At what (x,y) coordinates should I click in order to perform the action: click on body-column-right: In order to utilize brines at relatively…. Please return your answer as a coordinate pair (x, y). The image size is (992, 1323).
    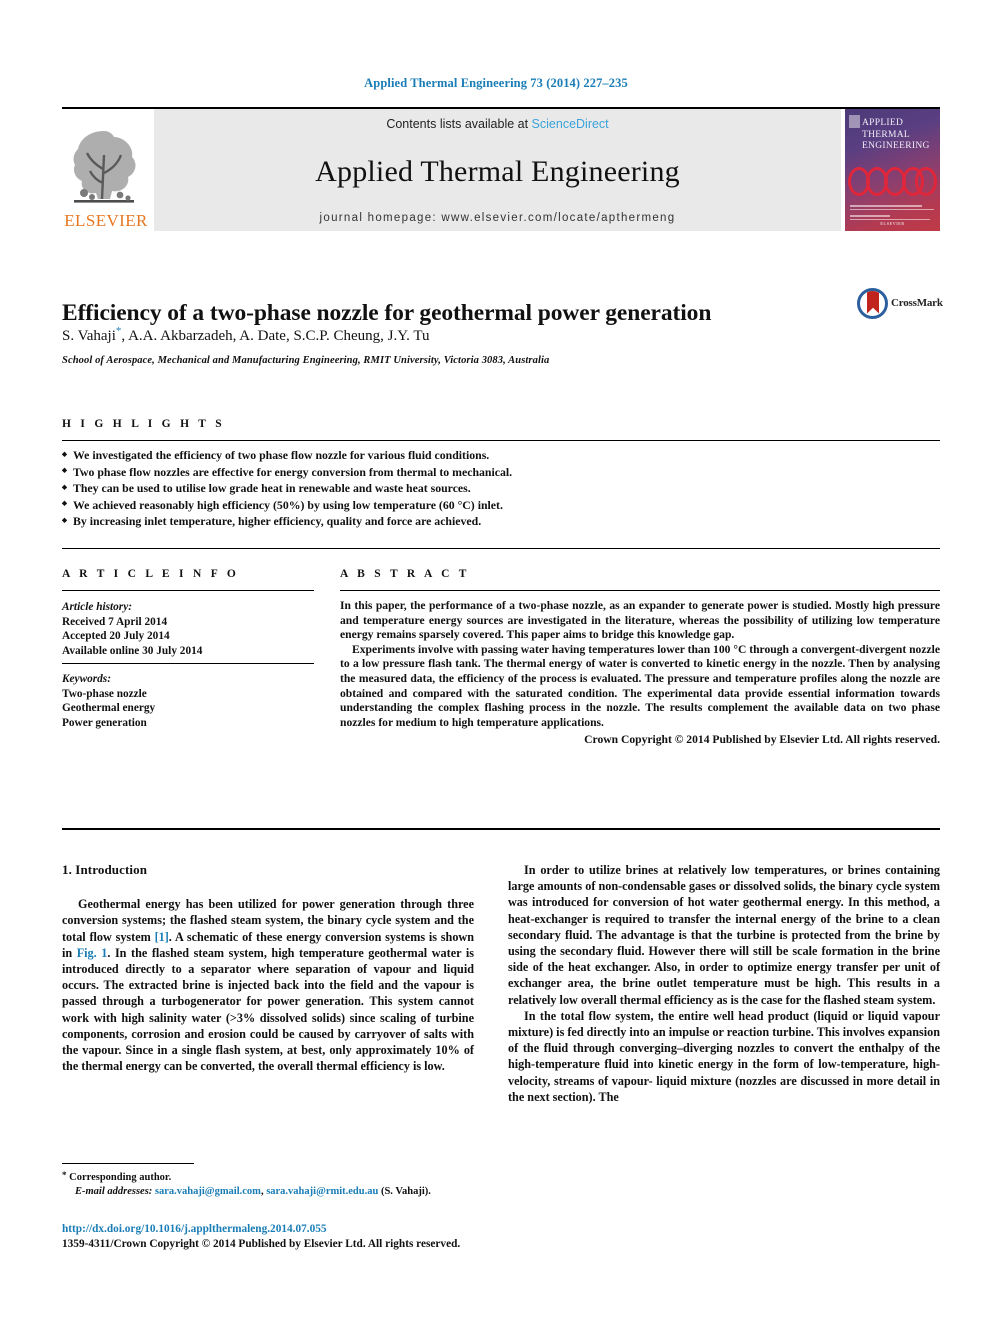
    Looking at the image, I should click on (724, 983).